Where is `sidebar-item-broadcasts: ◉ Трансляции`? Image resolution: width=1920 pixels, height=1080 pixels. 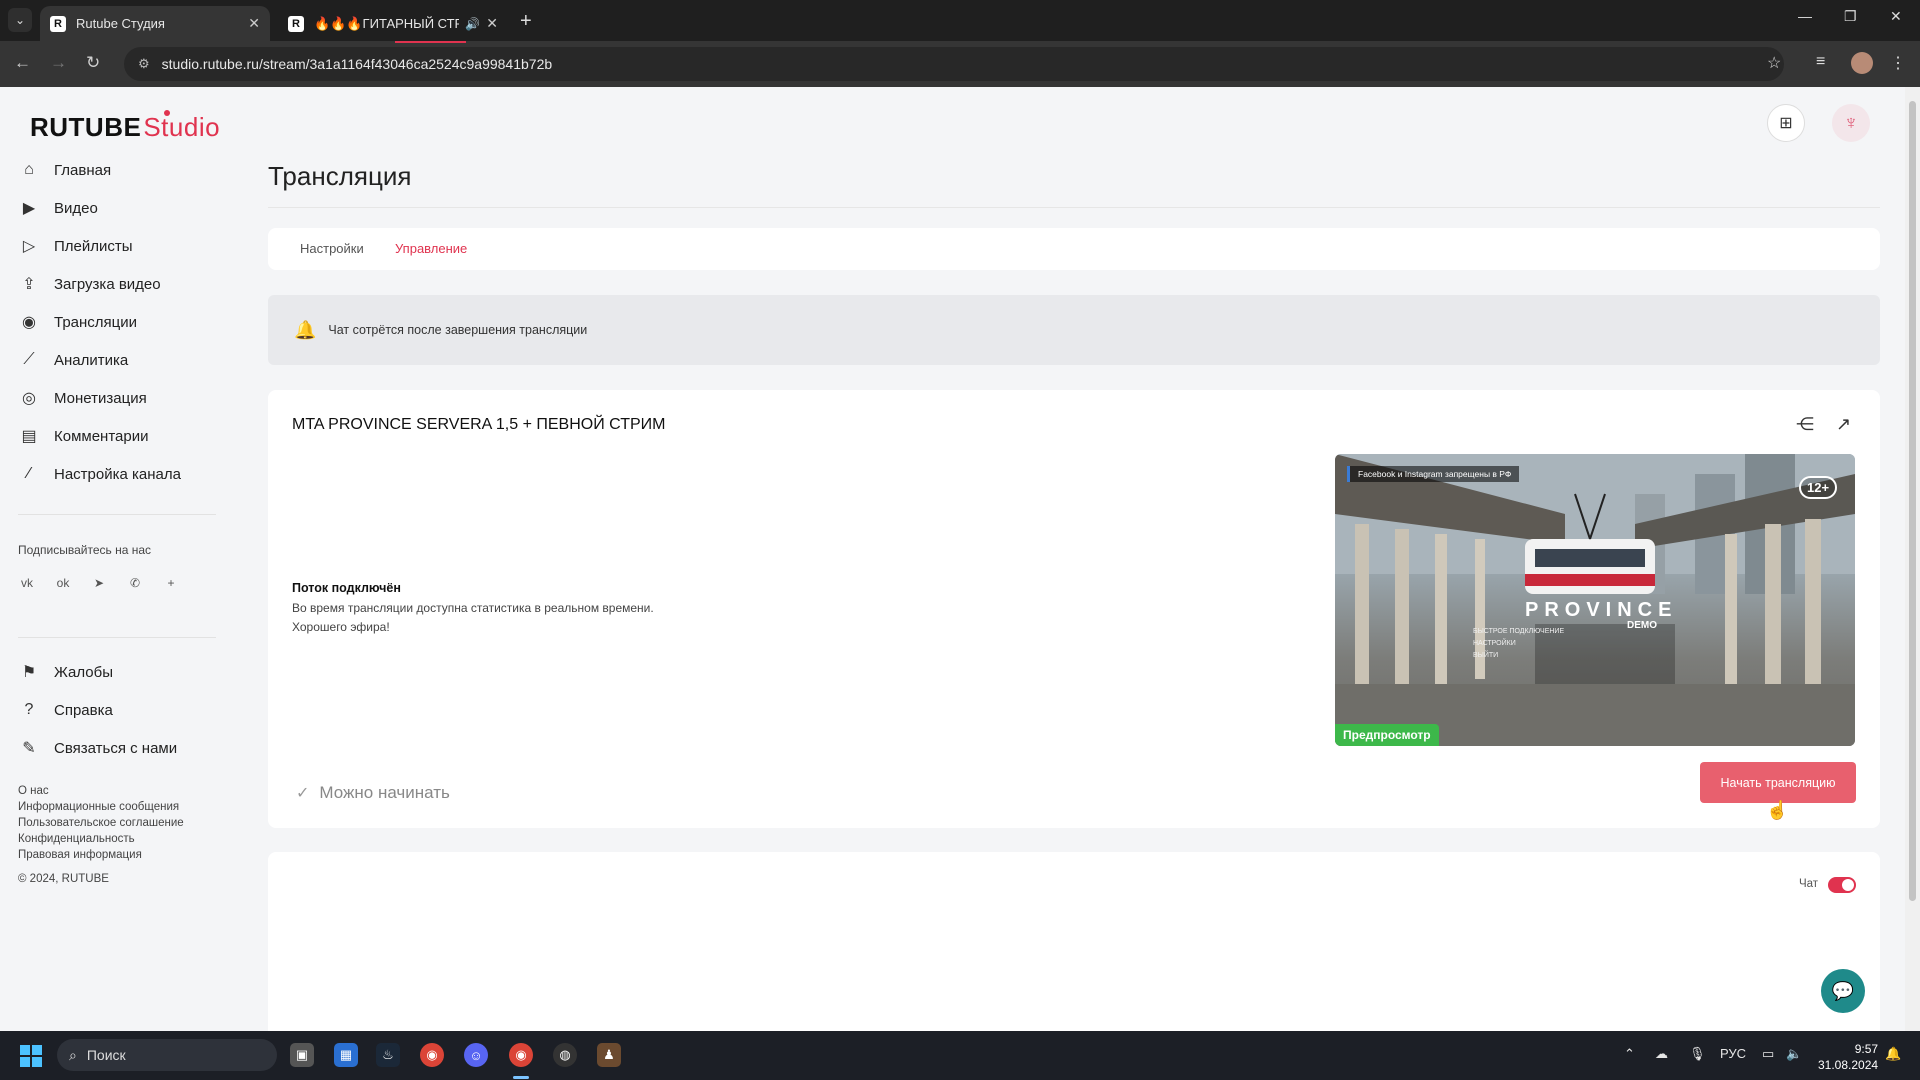 sidebar-item-broadcasts: ◉ Трансляции is located at coordinates (77, 322).